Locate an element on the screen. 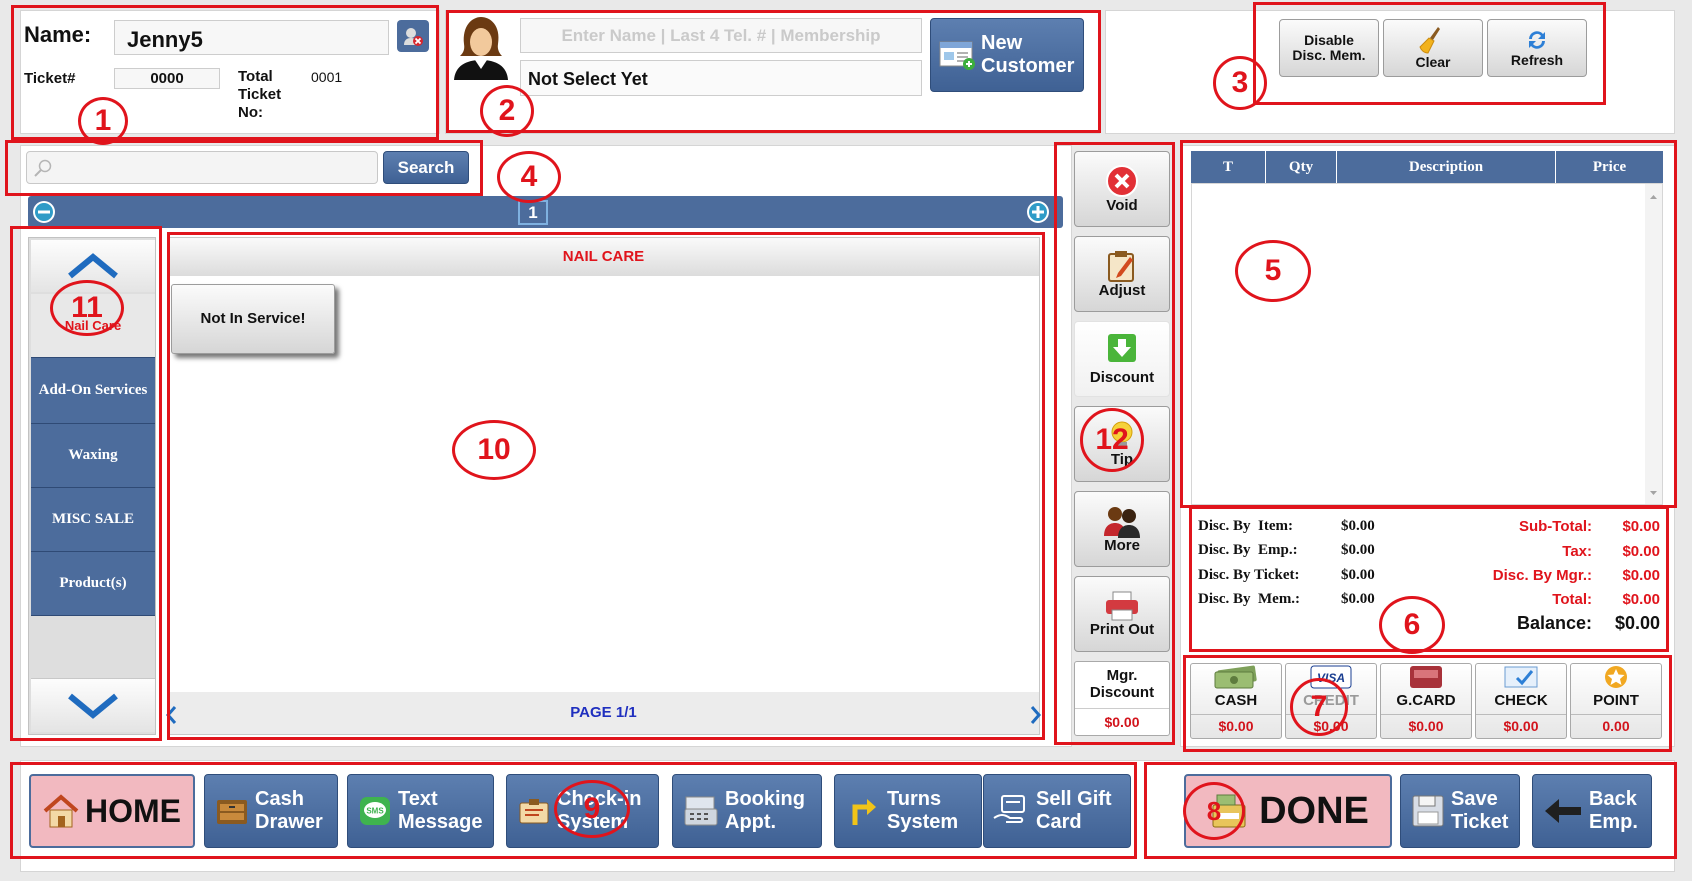 This screenshot has height=881, width=1692. customer-name-field: Jenny5 is located at coordinates (251, 37).